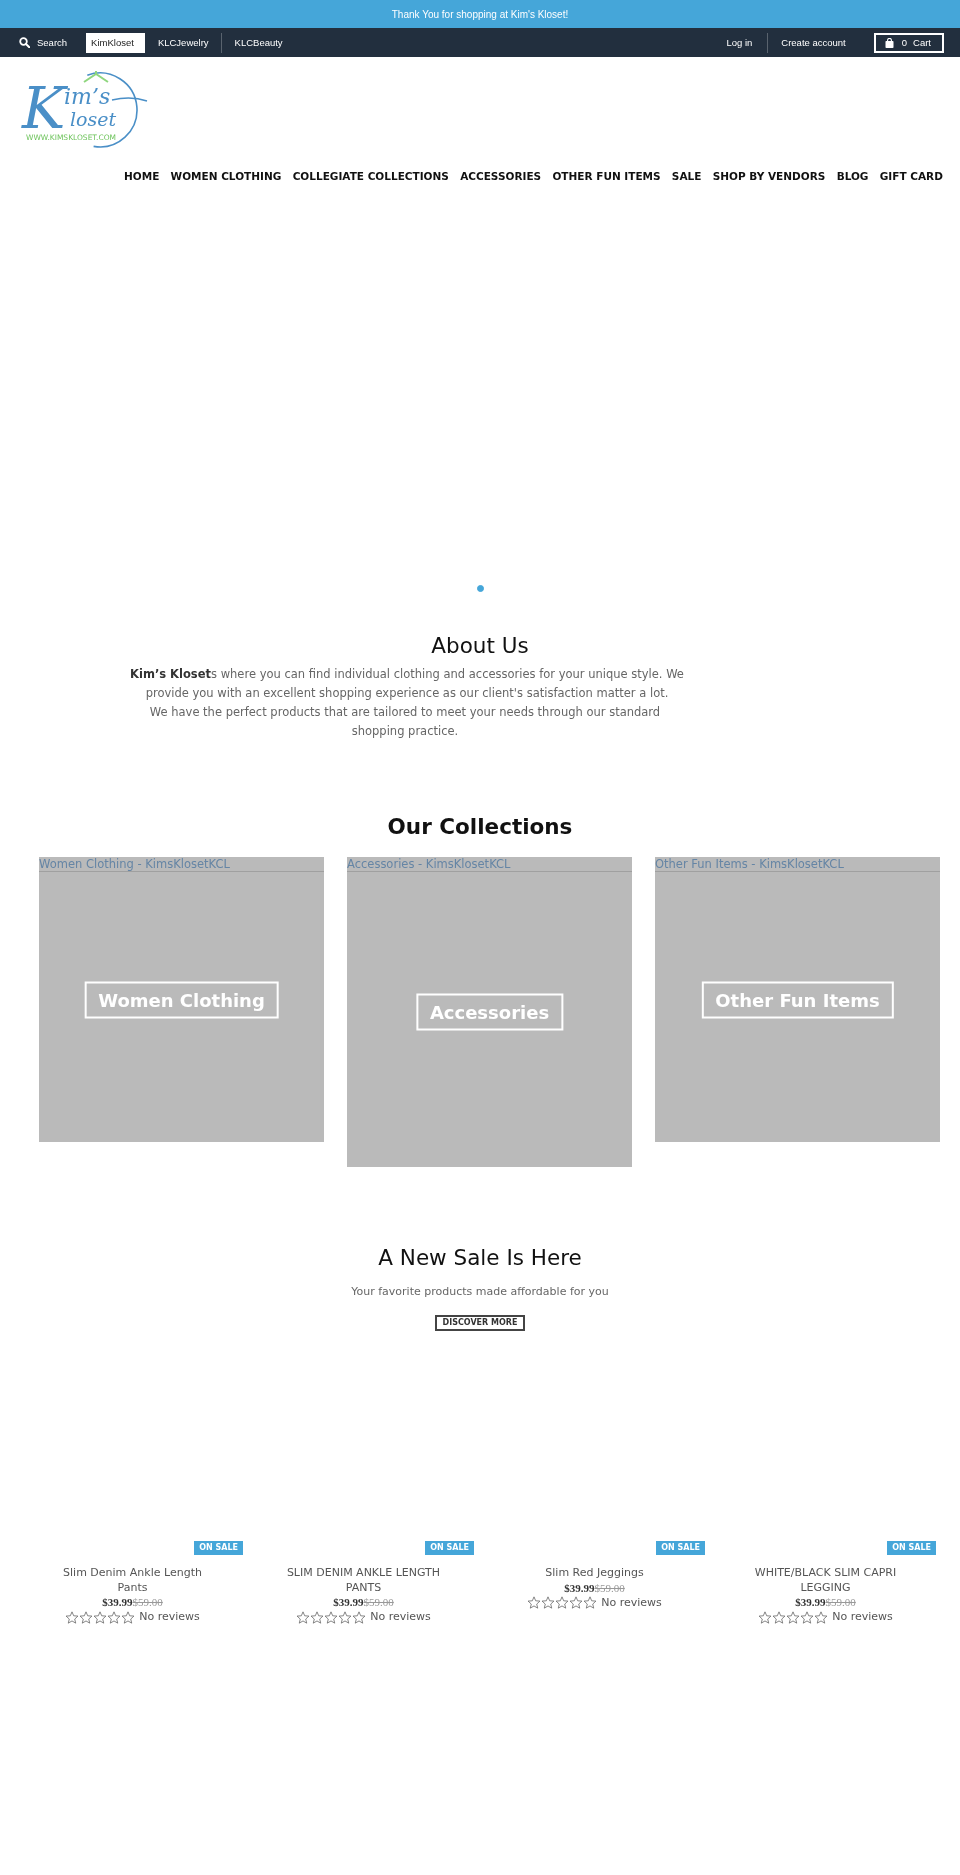  What do you see at coordinates (134, 864) in the screenshot?
I see `image-alt-text: Women Clothing - KimsKlosetKCL` at bounding box center [134, 864].